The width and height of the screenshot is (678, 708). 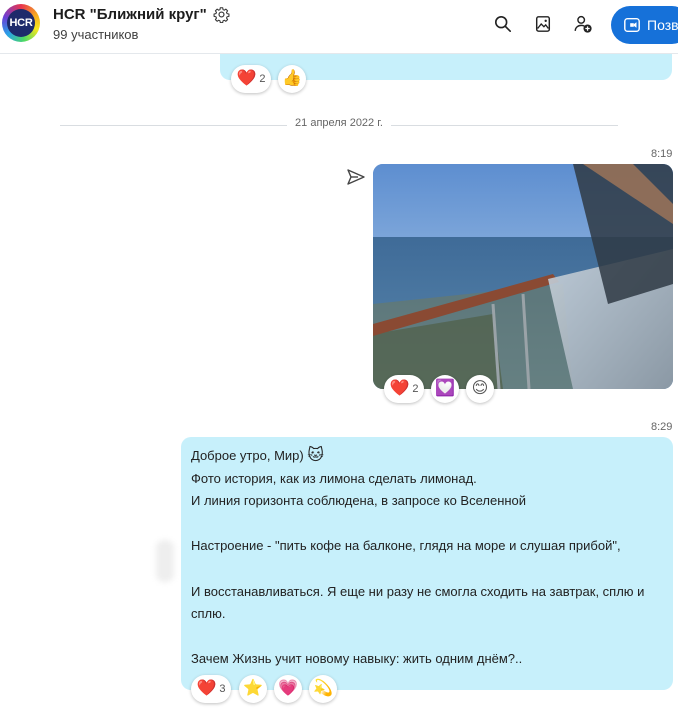 I want to click on gallery-icon, so click(x=543, y=24).